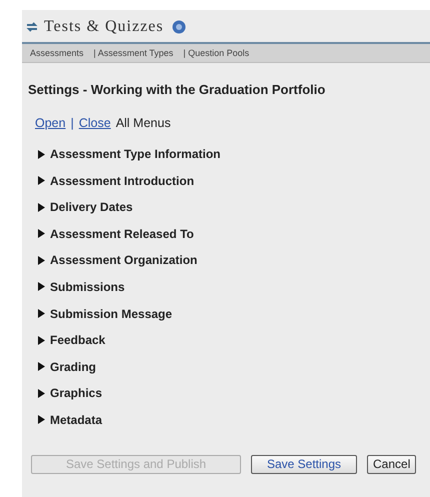 The image size is (430, 497). I want to click on section-toggle: Assessment Type Information, so click(233, 154).